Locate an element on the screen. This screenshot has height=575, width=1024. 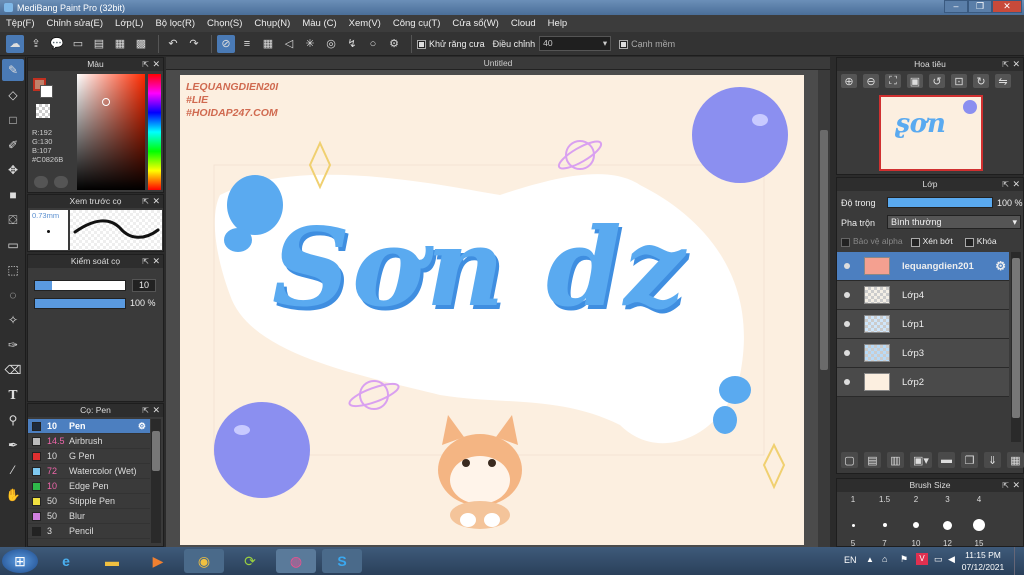
menu-window: Cửa sổ(W) is located at coordinates (475, 23).